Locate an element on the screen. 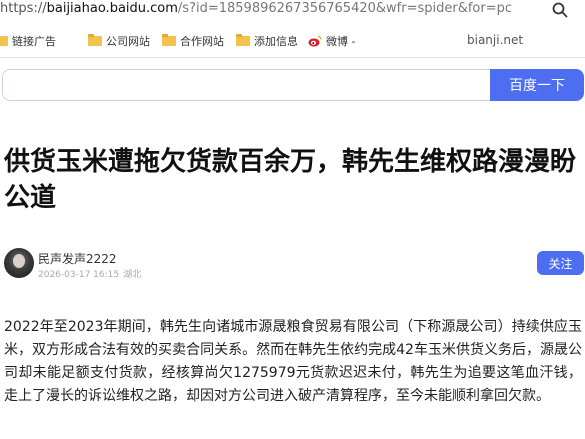 This screenshot has height=439, width=585. bookmarks-bar: 链接广告 公司网站 合作网站 添加信息 微博 - bianji.net is located at coordinates (292, 41).